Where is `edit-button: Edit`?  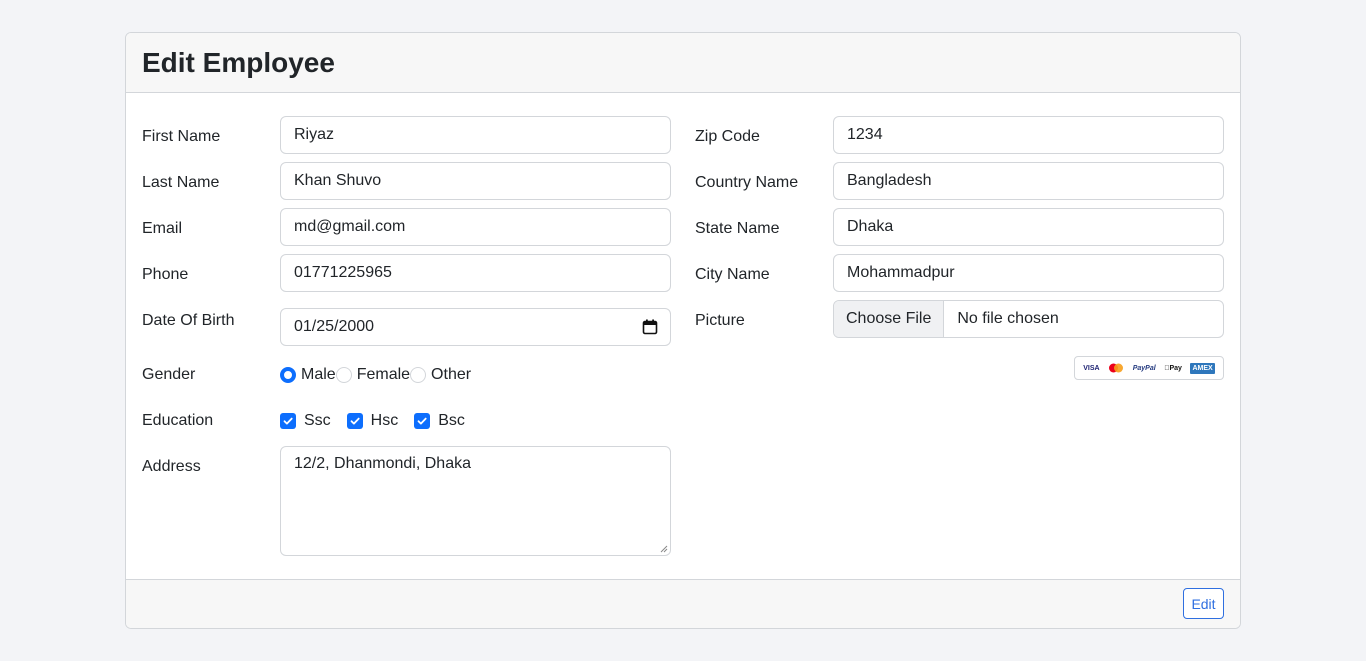
edit-button: Edit is located at coordinates (1203, 603).